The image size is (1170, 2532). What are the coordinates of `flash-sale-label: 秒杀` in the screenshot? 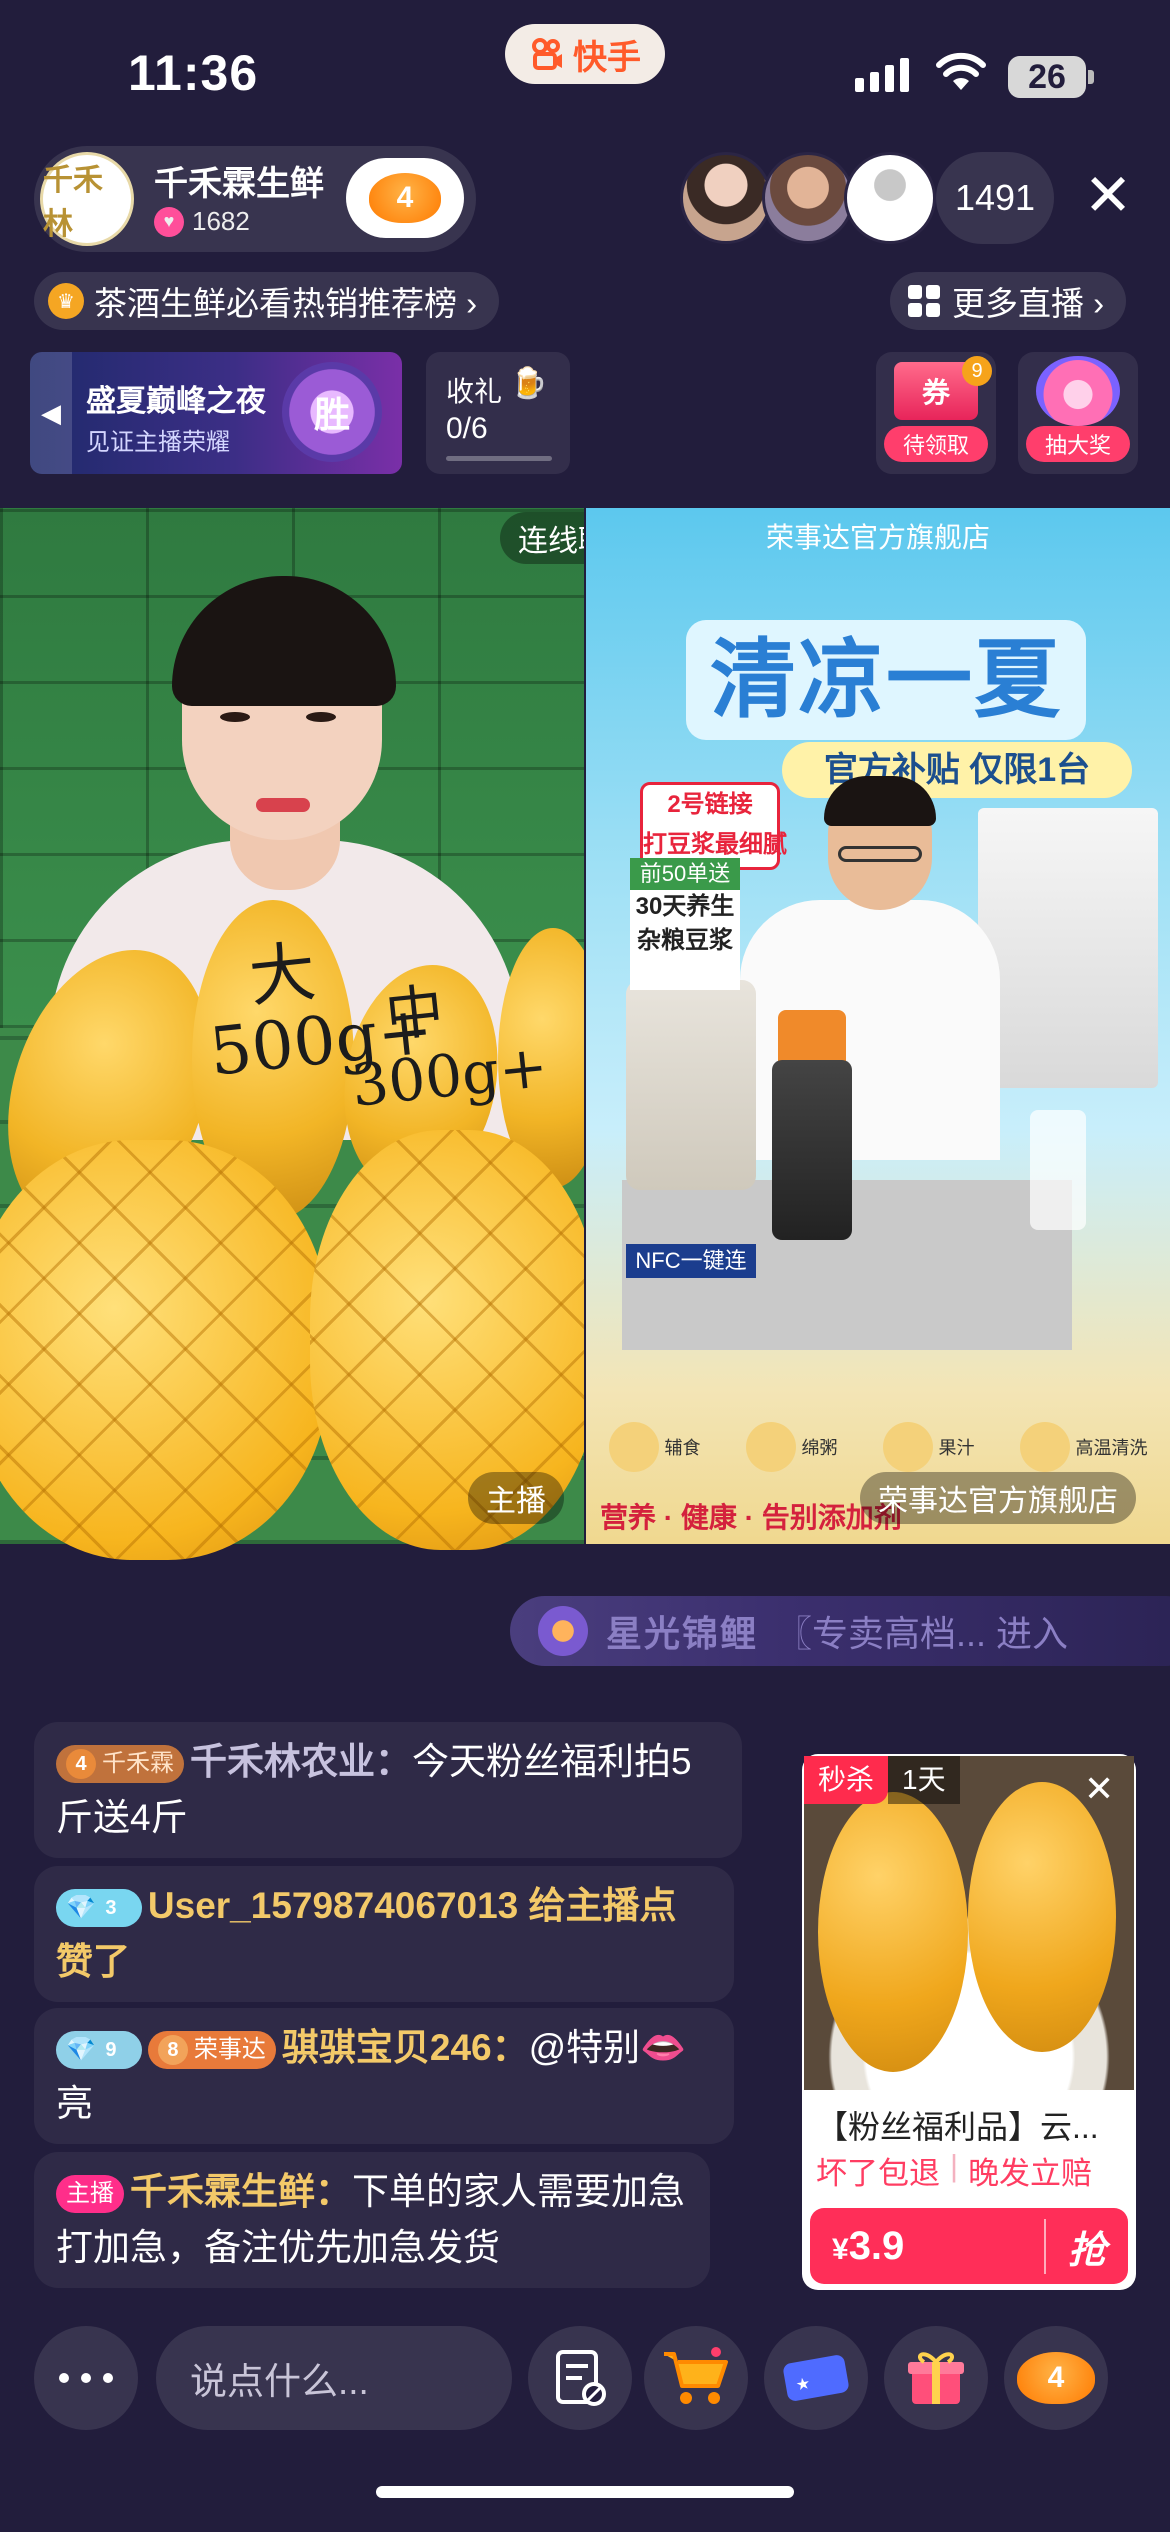 It's located at (846, 1780).